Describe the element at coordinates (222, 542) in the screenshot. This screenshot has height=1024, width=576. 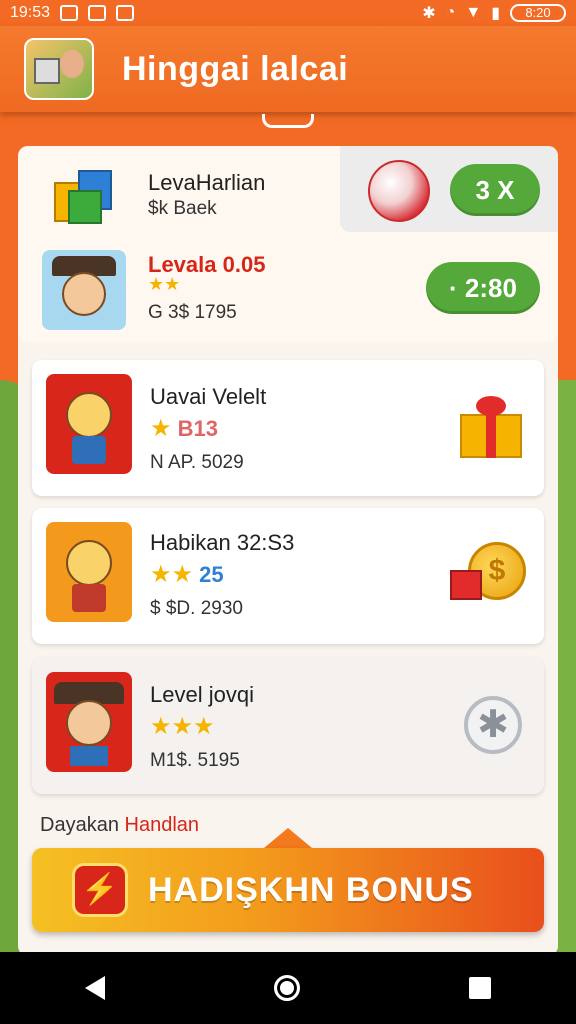
I see `row-title: Habikan 32:S3` at that location.